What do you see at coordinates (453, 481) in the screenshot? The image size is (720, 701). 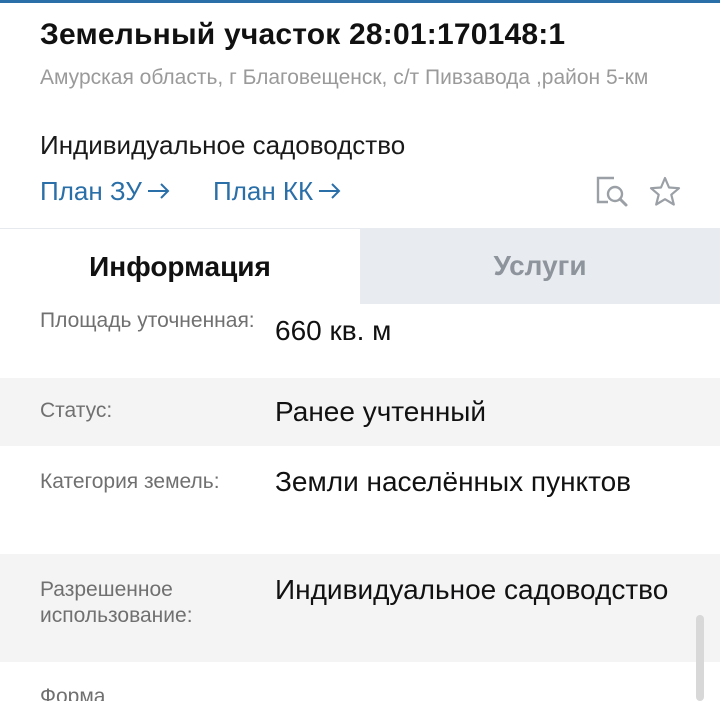 I see `info-value: Земли населённых пунктов` at bounding box center [453, 481].